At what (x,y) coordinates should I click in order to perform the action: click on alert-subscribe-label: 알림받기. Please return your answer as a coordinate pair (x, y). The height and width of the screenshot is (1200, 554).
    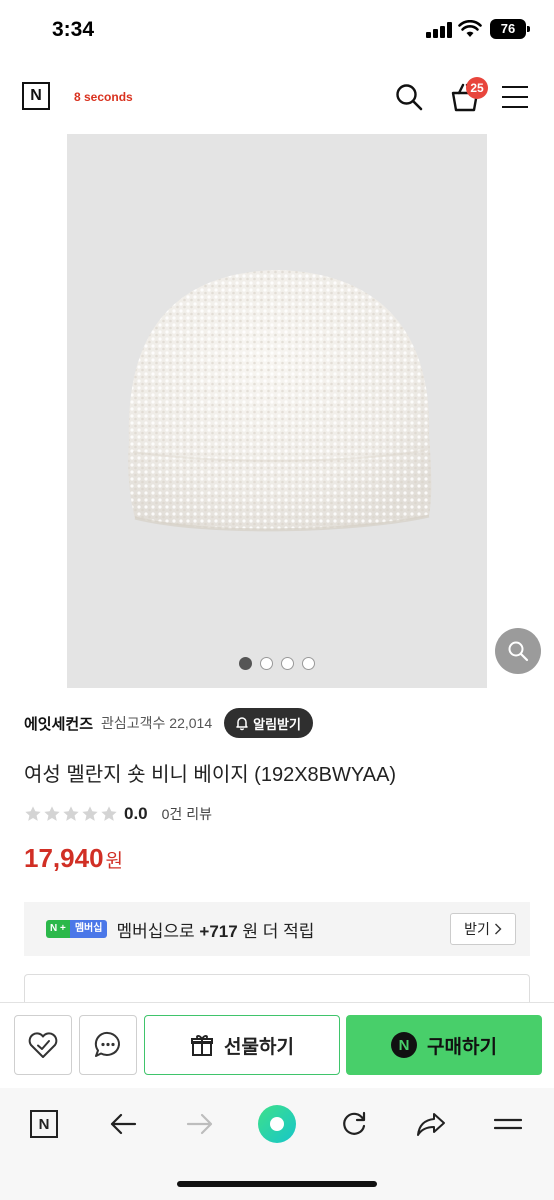
    Looking at the image, I should click on (277, 724).